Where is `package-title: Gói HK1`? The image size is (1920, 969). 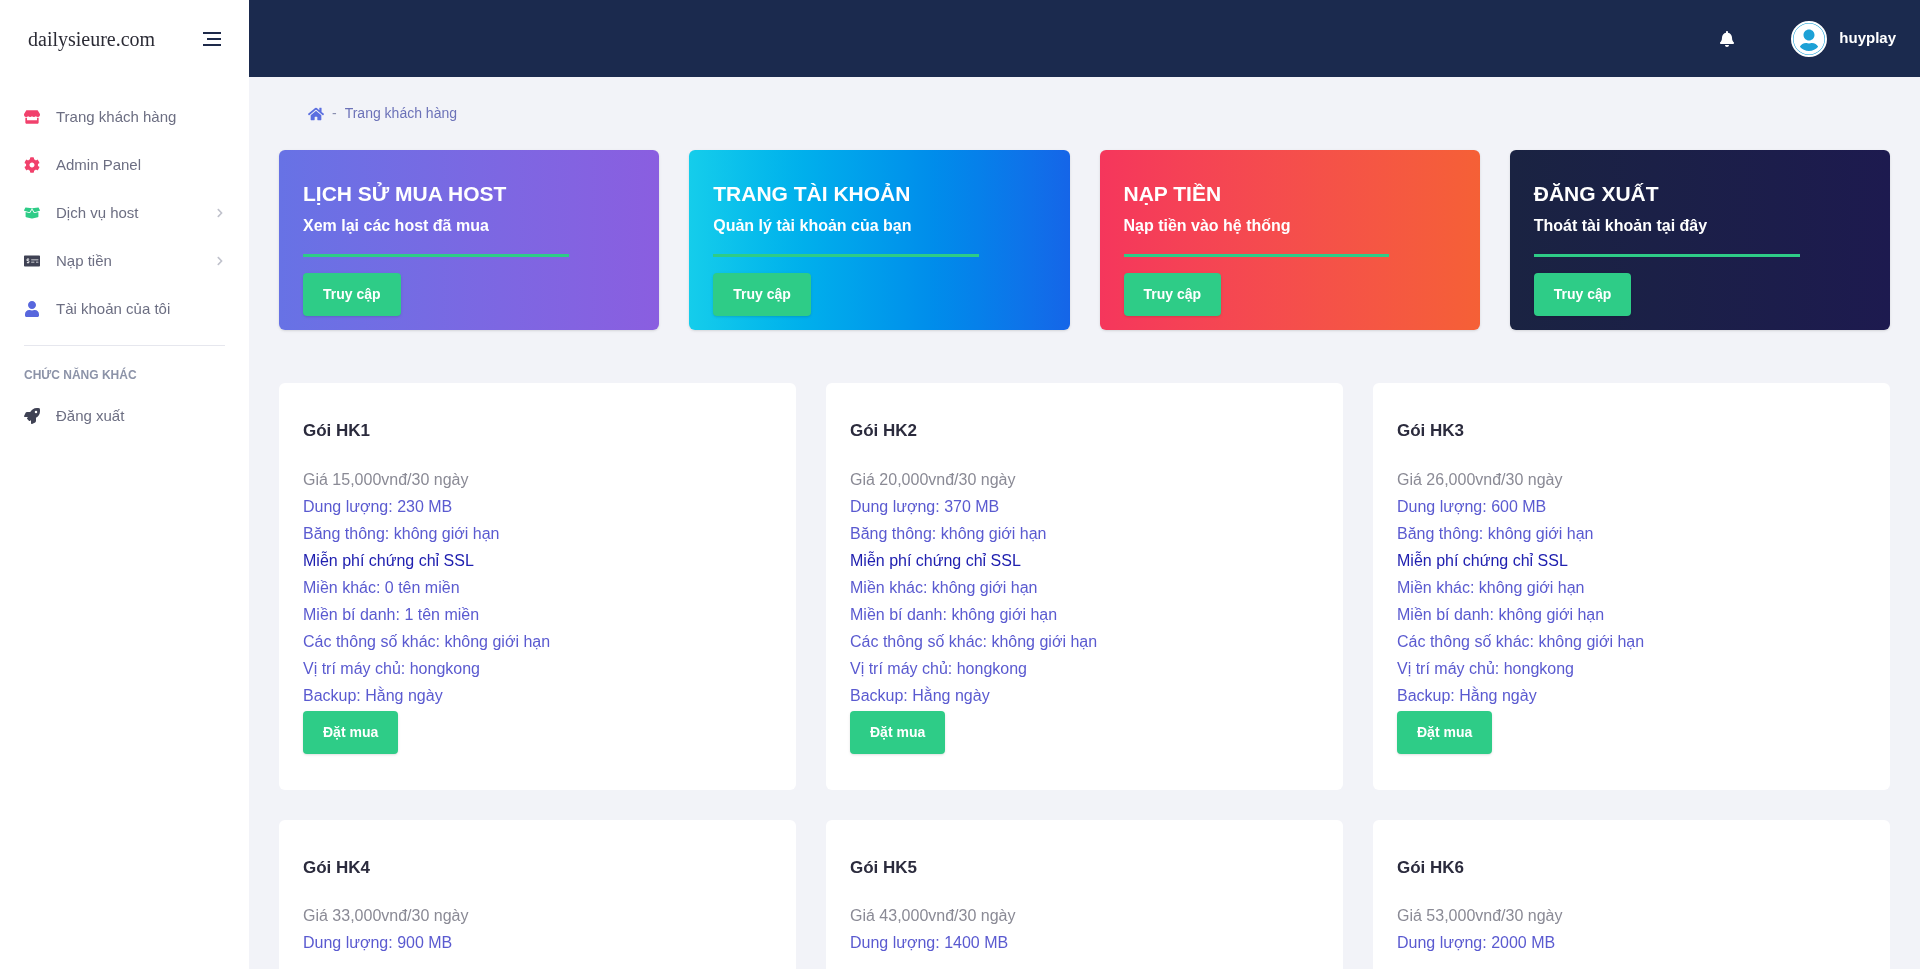
package-title: Gói HK1 is located at coordinates (337, 431).